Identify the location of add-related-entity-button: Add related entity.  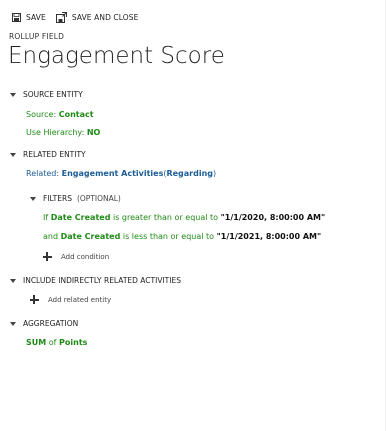
(70, 299).